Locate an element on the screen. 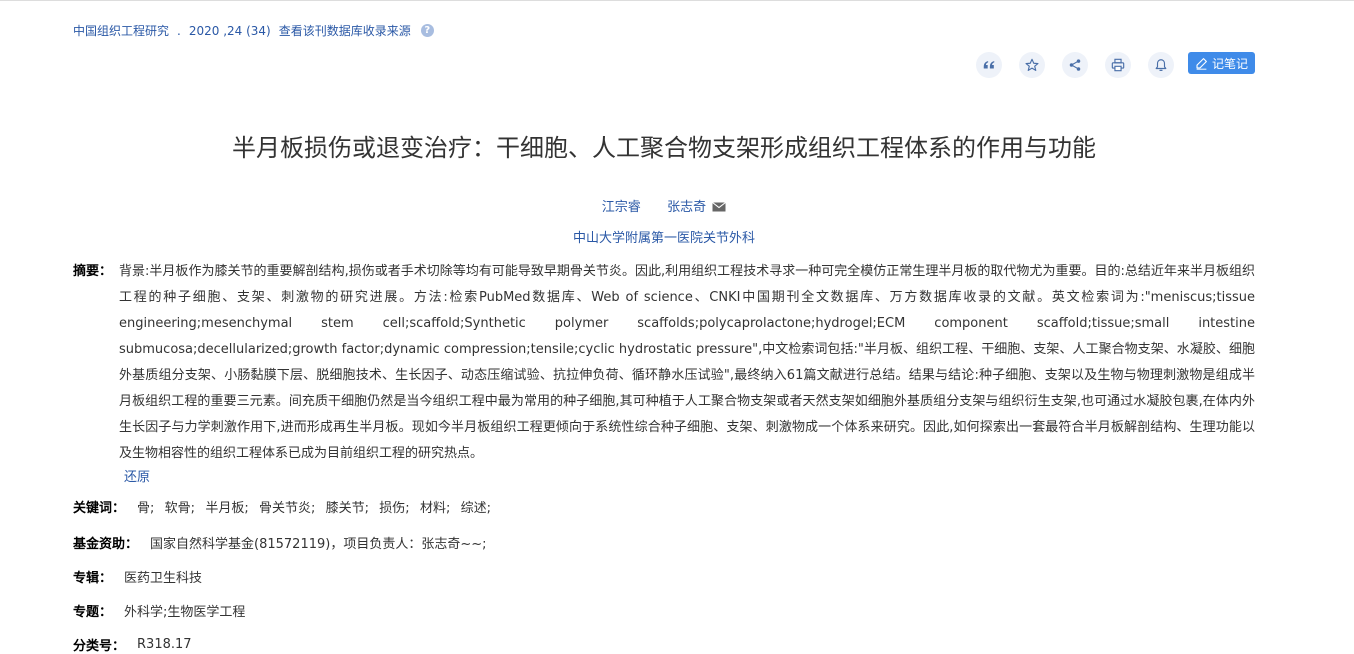 This screenshot has width=1354, height=654. topic-row: 专题： 外科学;生物医学工程 is located at coordinates (159, 610).